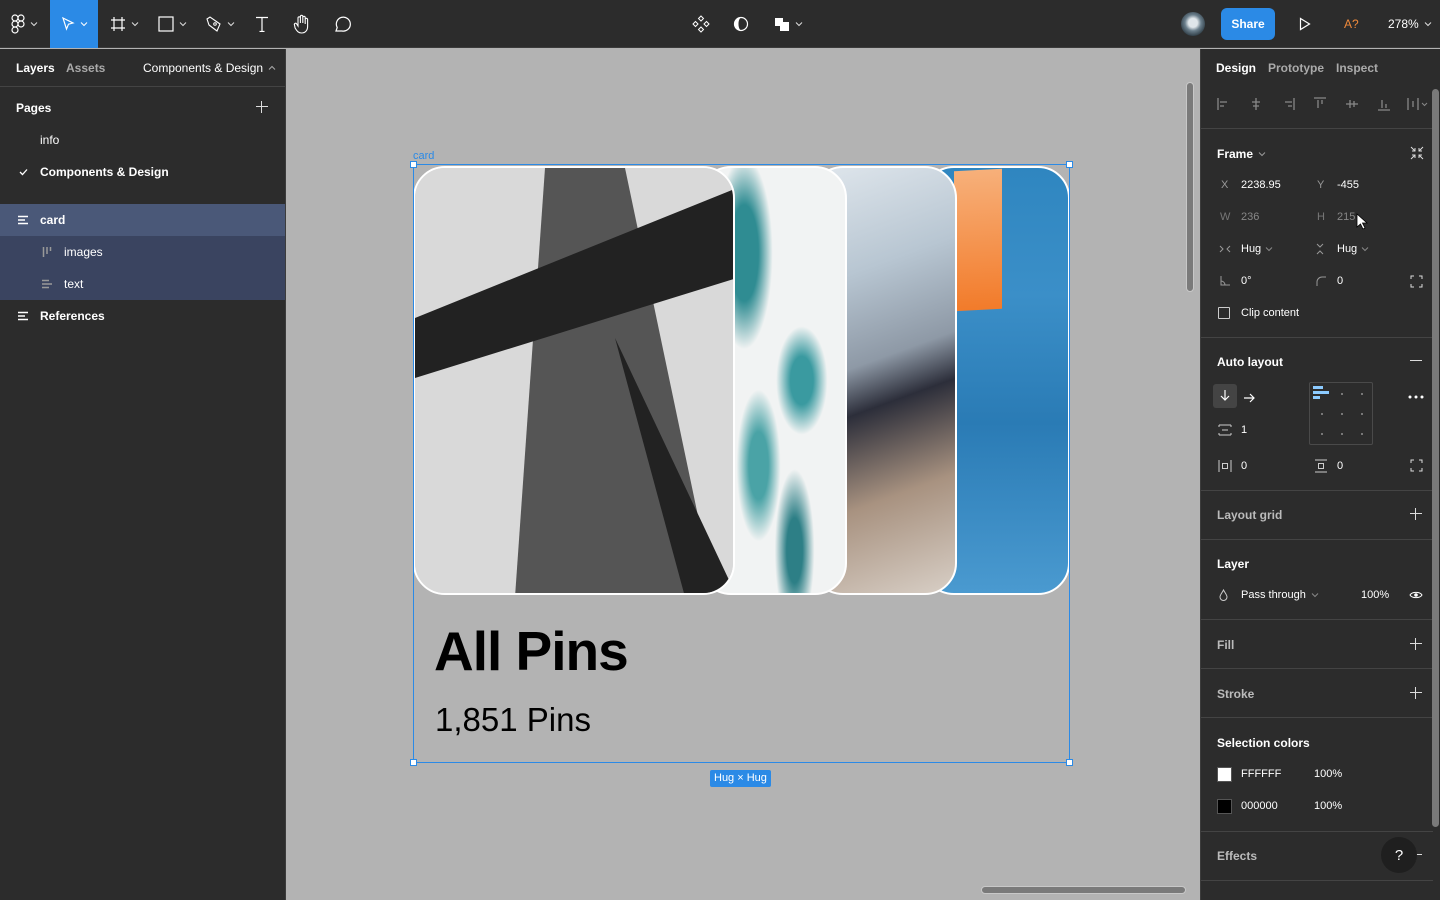 The image size is (1440, 900). What do you see at coordinates (1259, 806) in the screenshot?
I see `color-hex: 000000` at bounding box center [1259, 806].